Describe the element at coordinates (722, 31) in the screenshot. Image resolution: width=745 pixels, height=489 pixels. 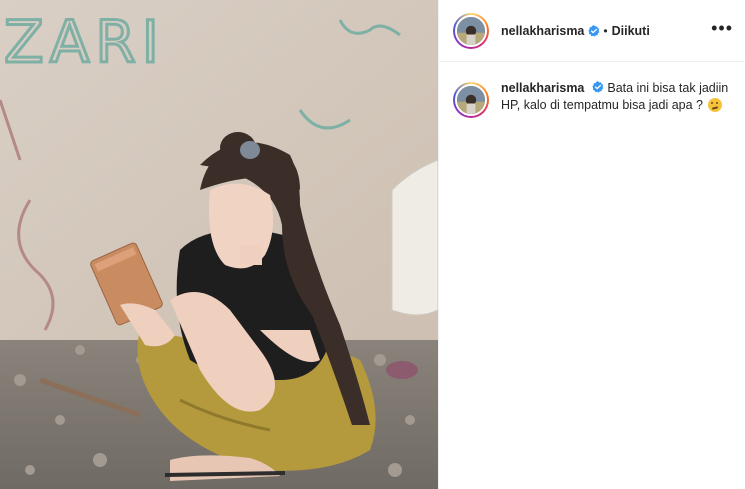
I see `more-options-icon: •••` at that location.